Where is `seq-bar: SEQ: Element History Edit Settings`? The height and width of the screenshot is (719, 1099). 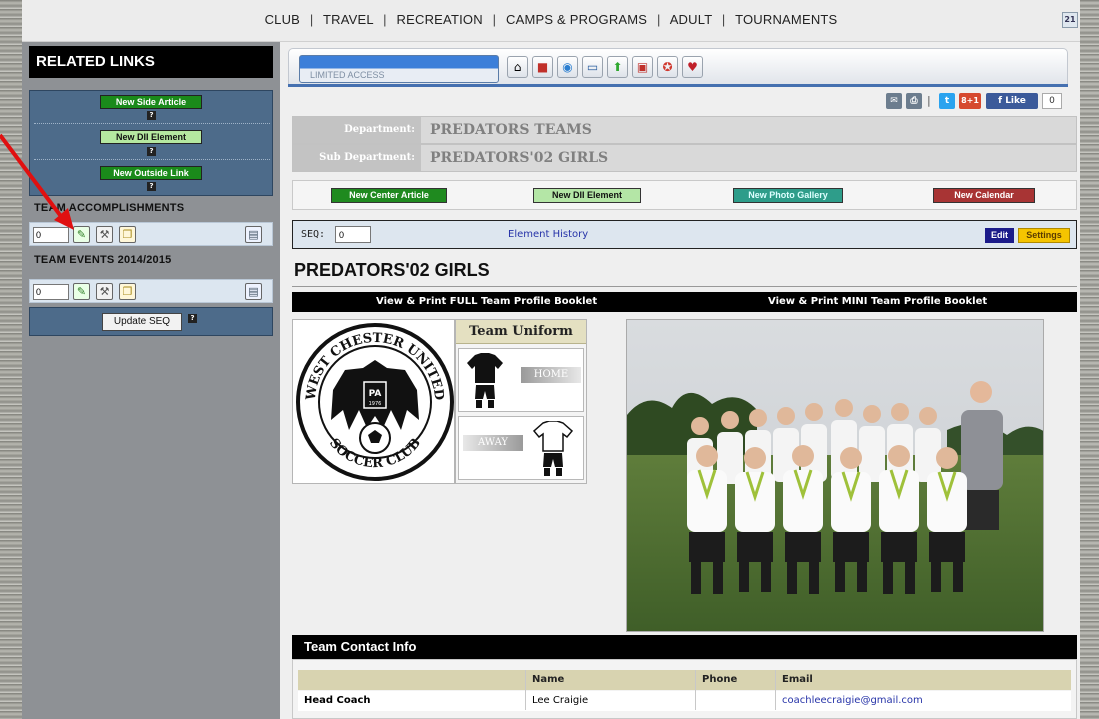 seq-bar: SEQ: Element History Edit Settings is located at coordinates (684, 234).